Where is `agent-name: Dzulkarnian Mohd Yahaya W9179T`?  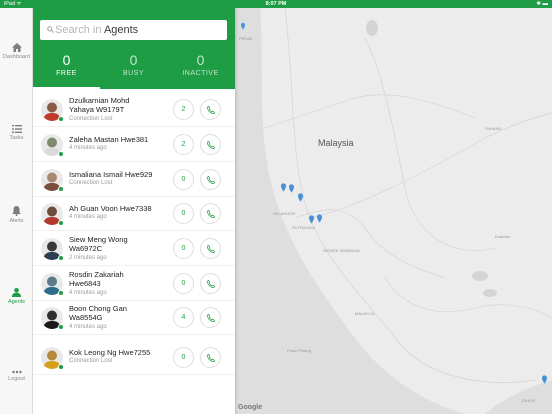
agent-name: Dzulkarnian Mohd Yahaya W9179T is located at coordinates (99, 105).